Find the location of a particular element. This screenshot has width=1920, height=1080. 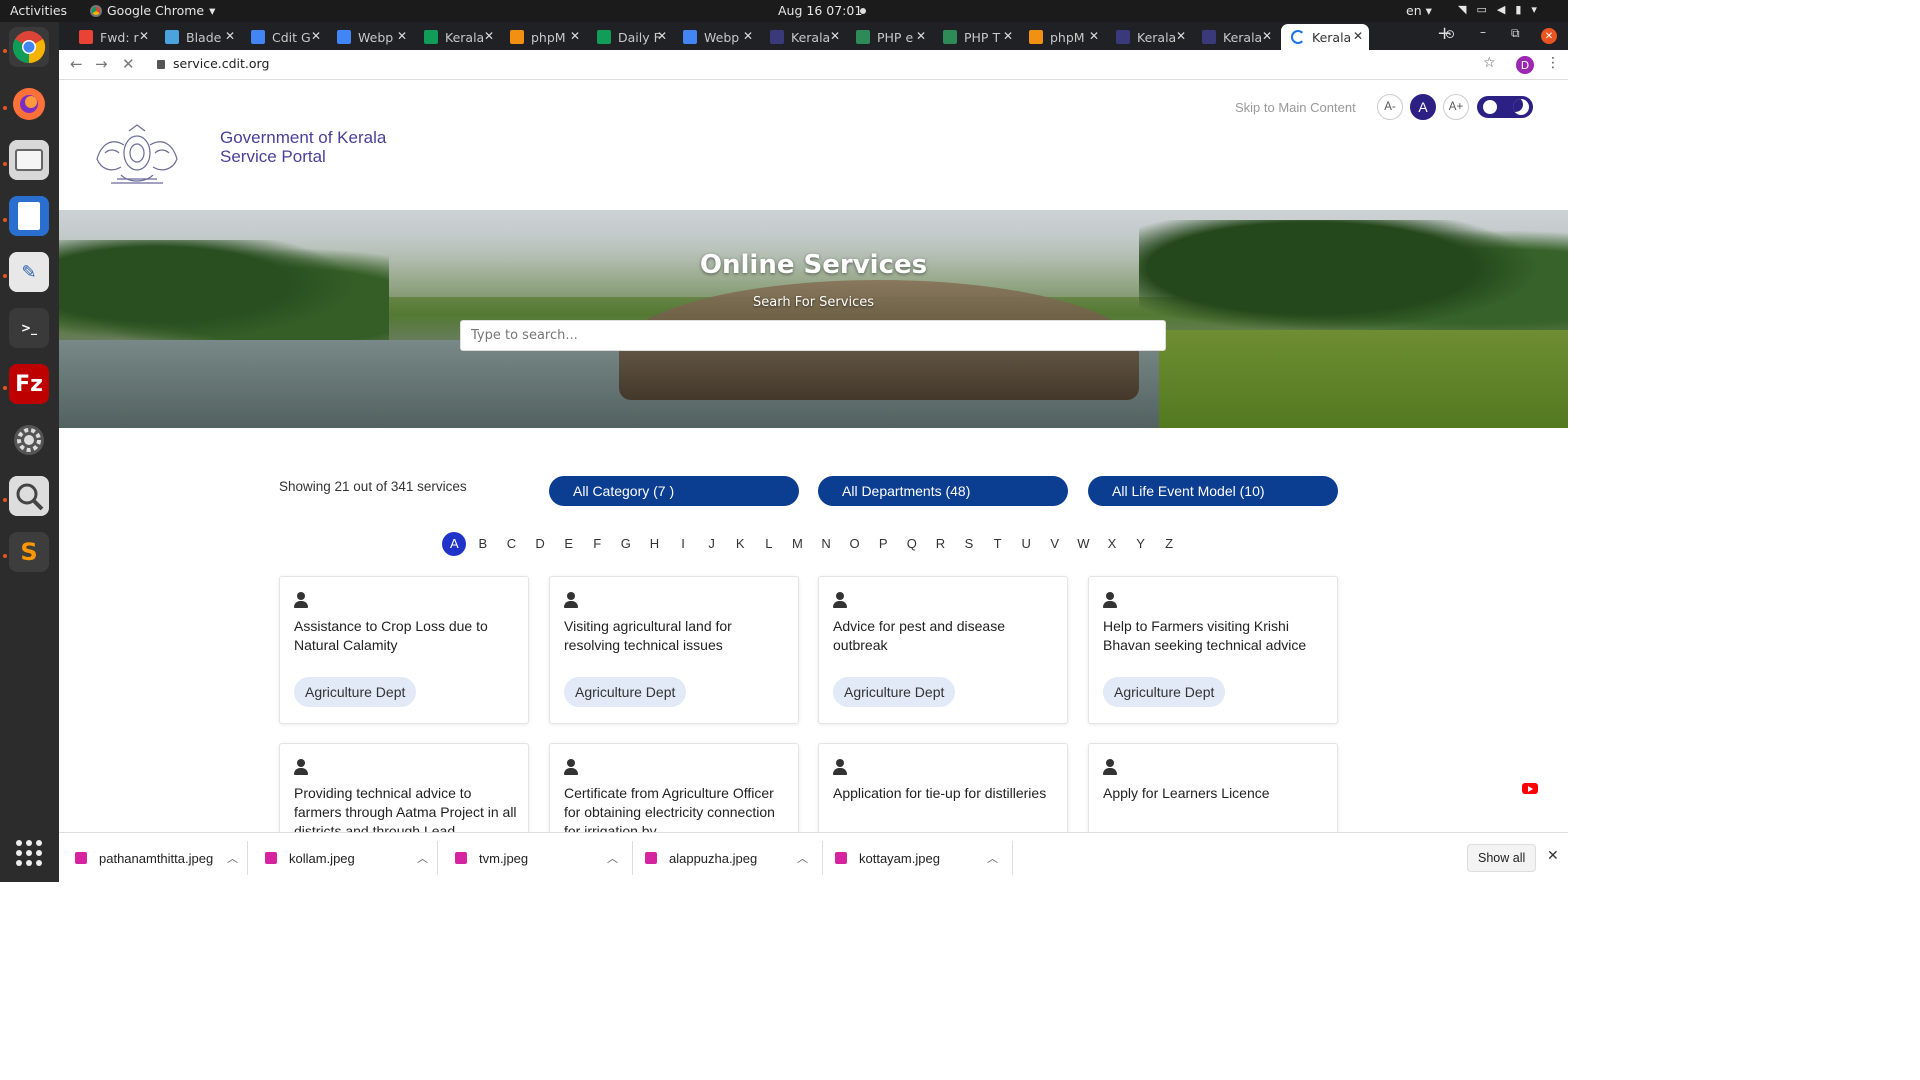

letter-filter-k: K is located at coordinates (740, 544).